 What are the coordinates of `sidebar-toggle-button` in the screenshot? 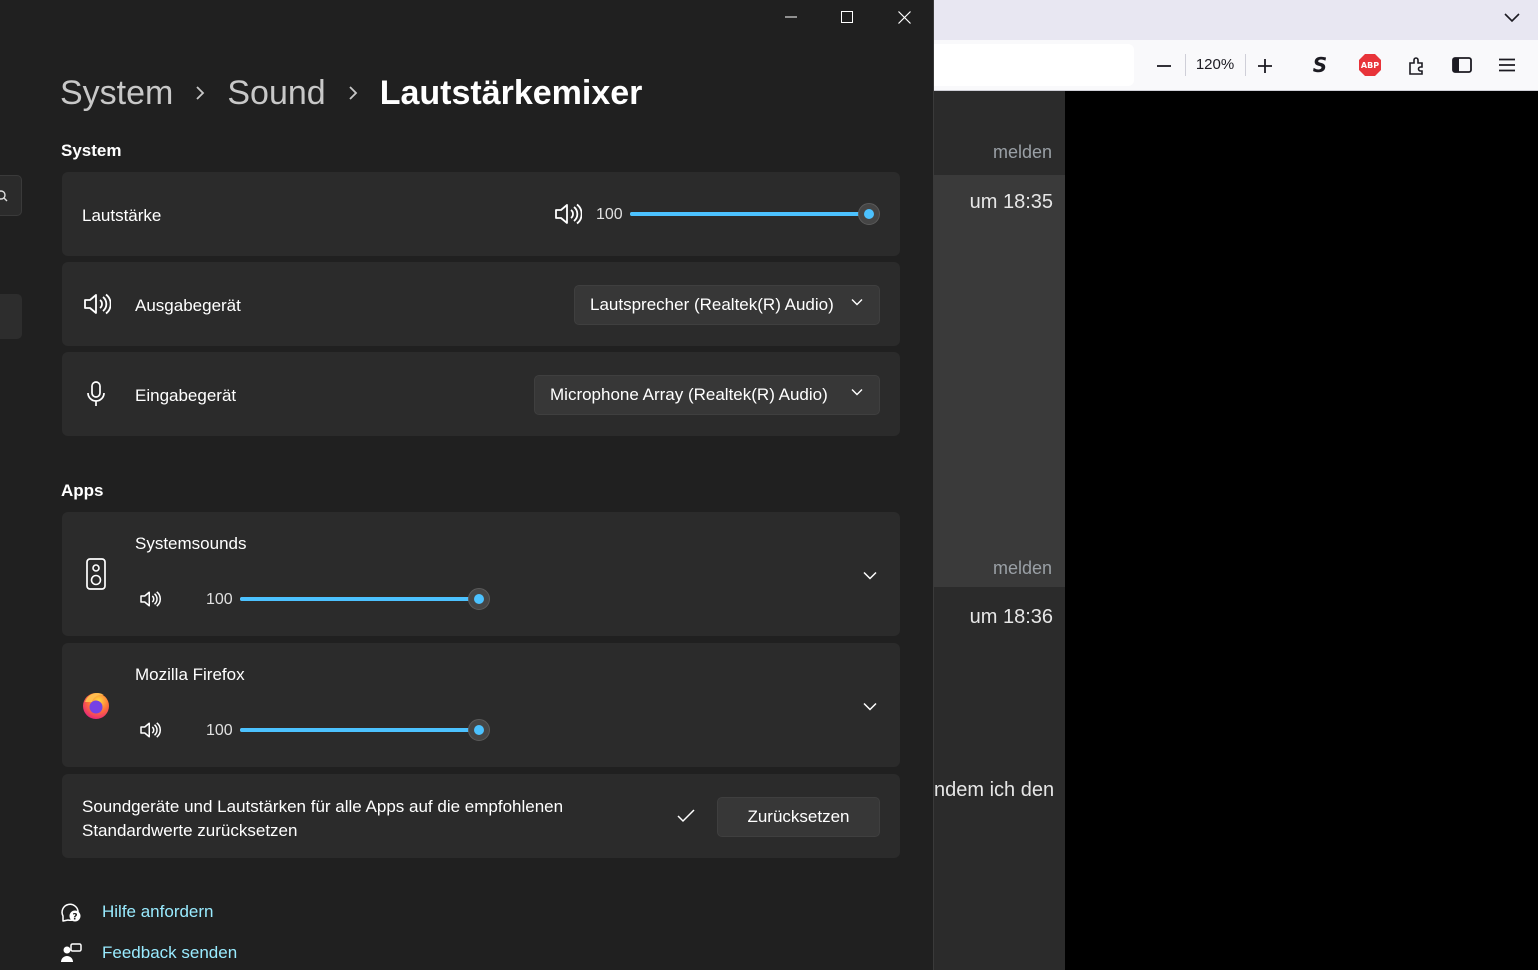 It's located at (1462, 65).